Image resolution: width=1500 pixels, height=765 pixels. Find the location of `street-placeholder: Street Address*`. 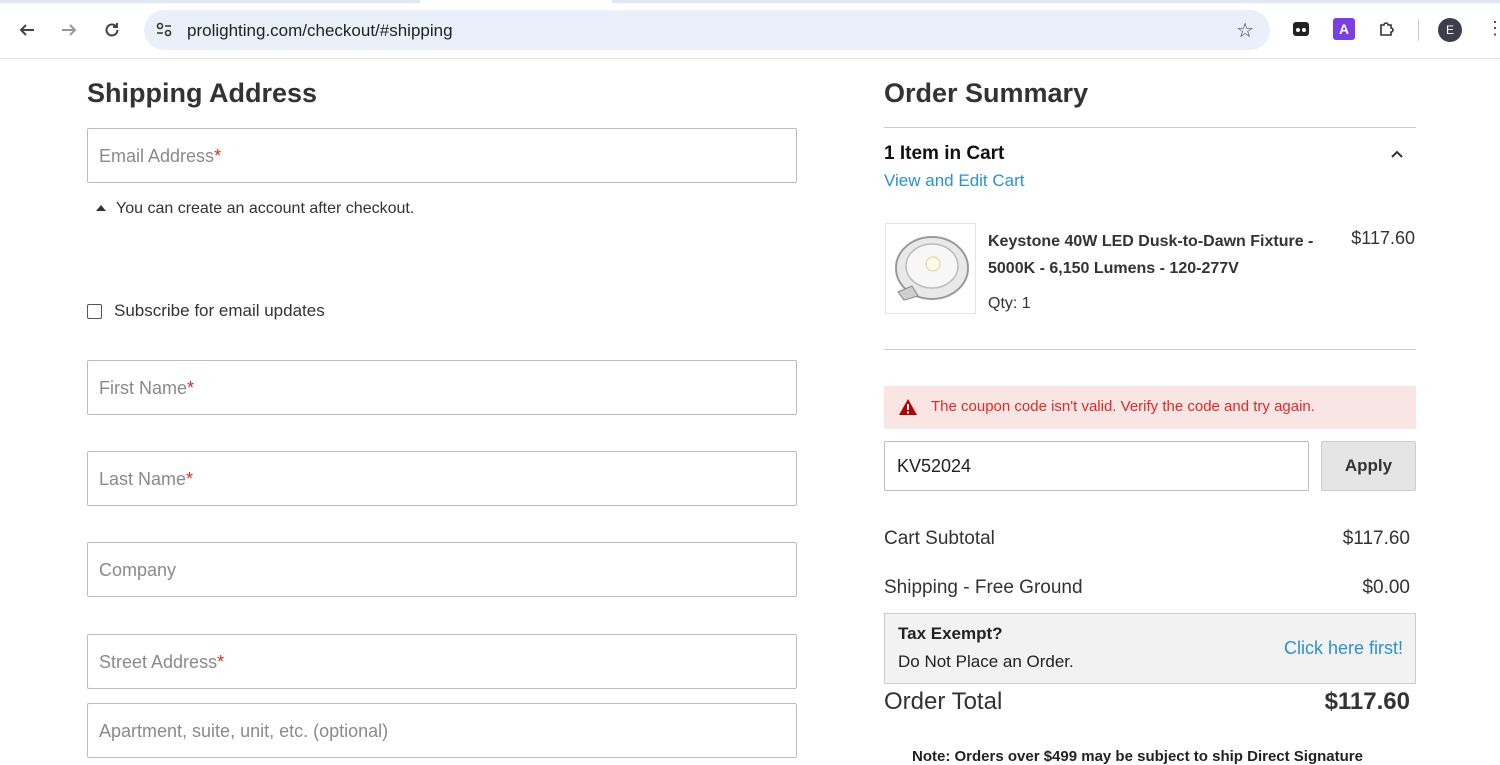

street-placeholder: Street Address* is located at coordinates (162, 662).